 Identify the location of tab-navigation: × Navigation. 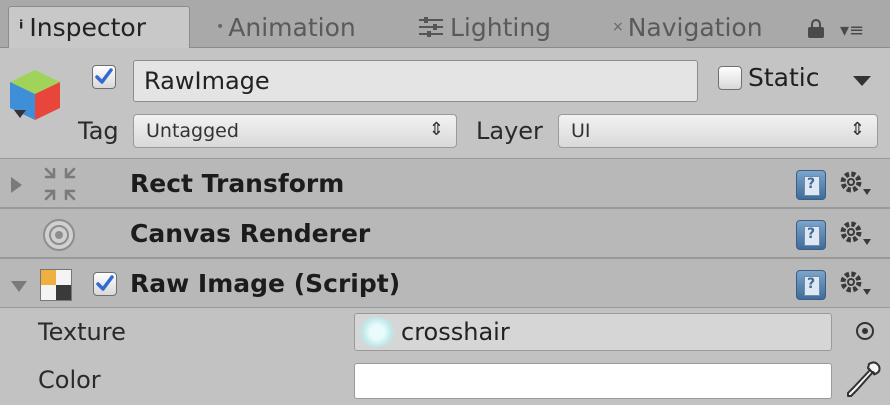
(687, 27).